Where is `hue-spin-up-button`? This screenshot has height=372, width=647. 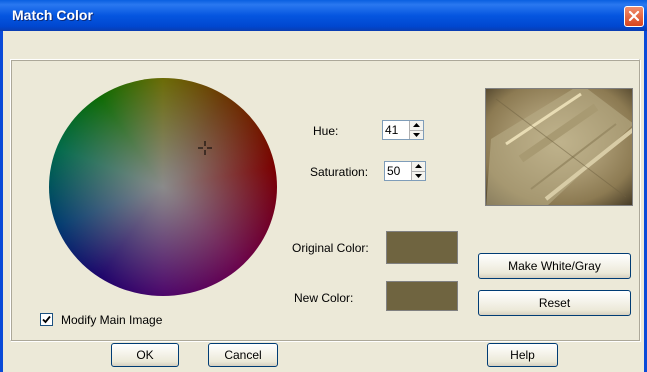 hue-spin-up-button is located at coordinates (416, 125).